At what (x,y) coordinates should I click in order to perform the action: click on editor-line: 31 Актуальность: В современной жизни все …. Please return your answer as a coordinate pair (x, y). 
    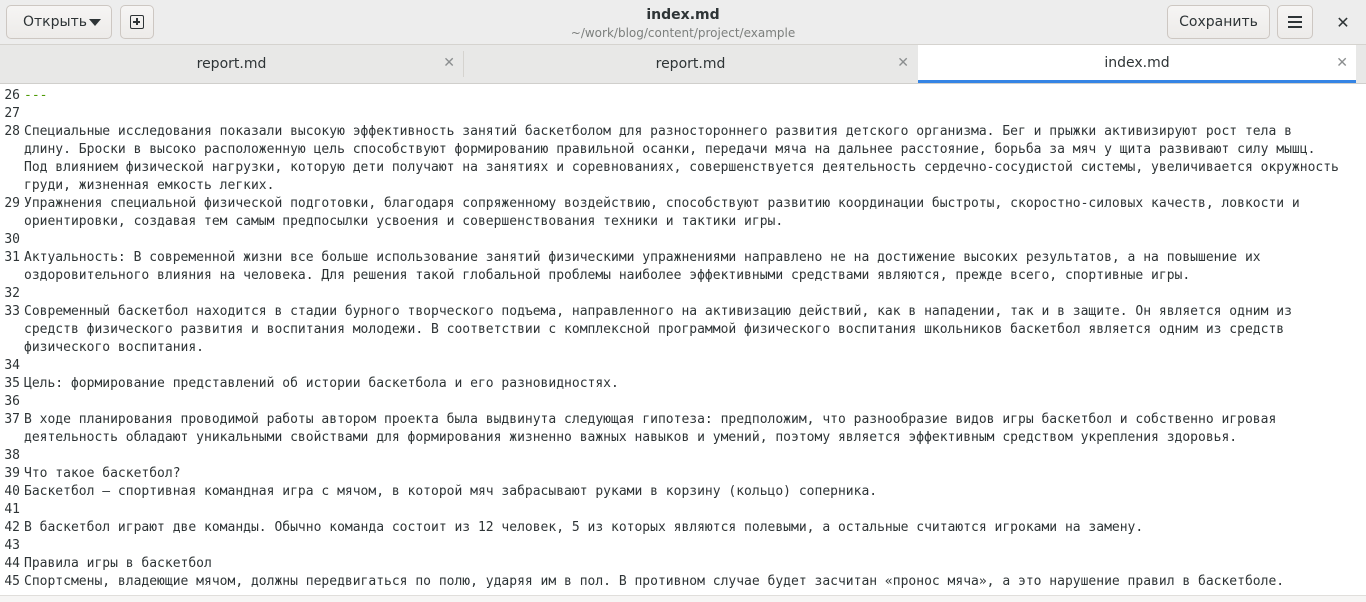
    Looking at the image, I should click on (675, 267).